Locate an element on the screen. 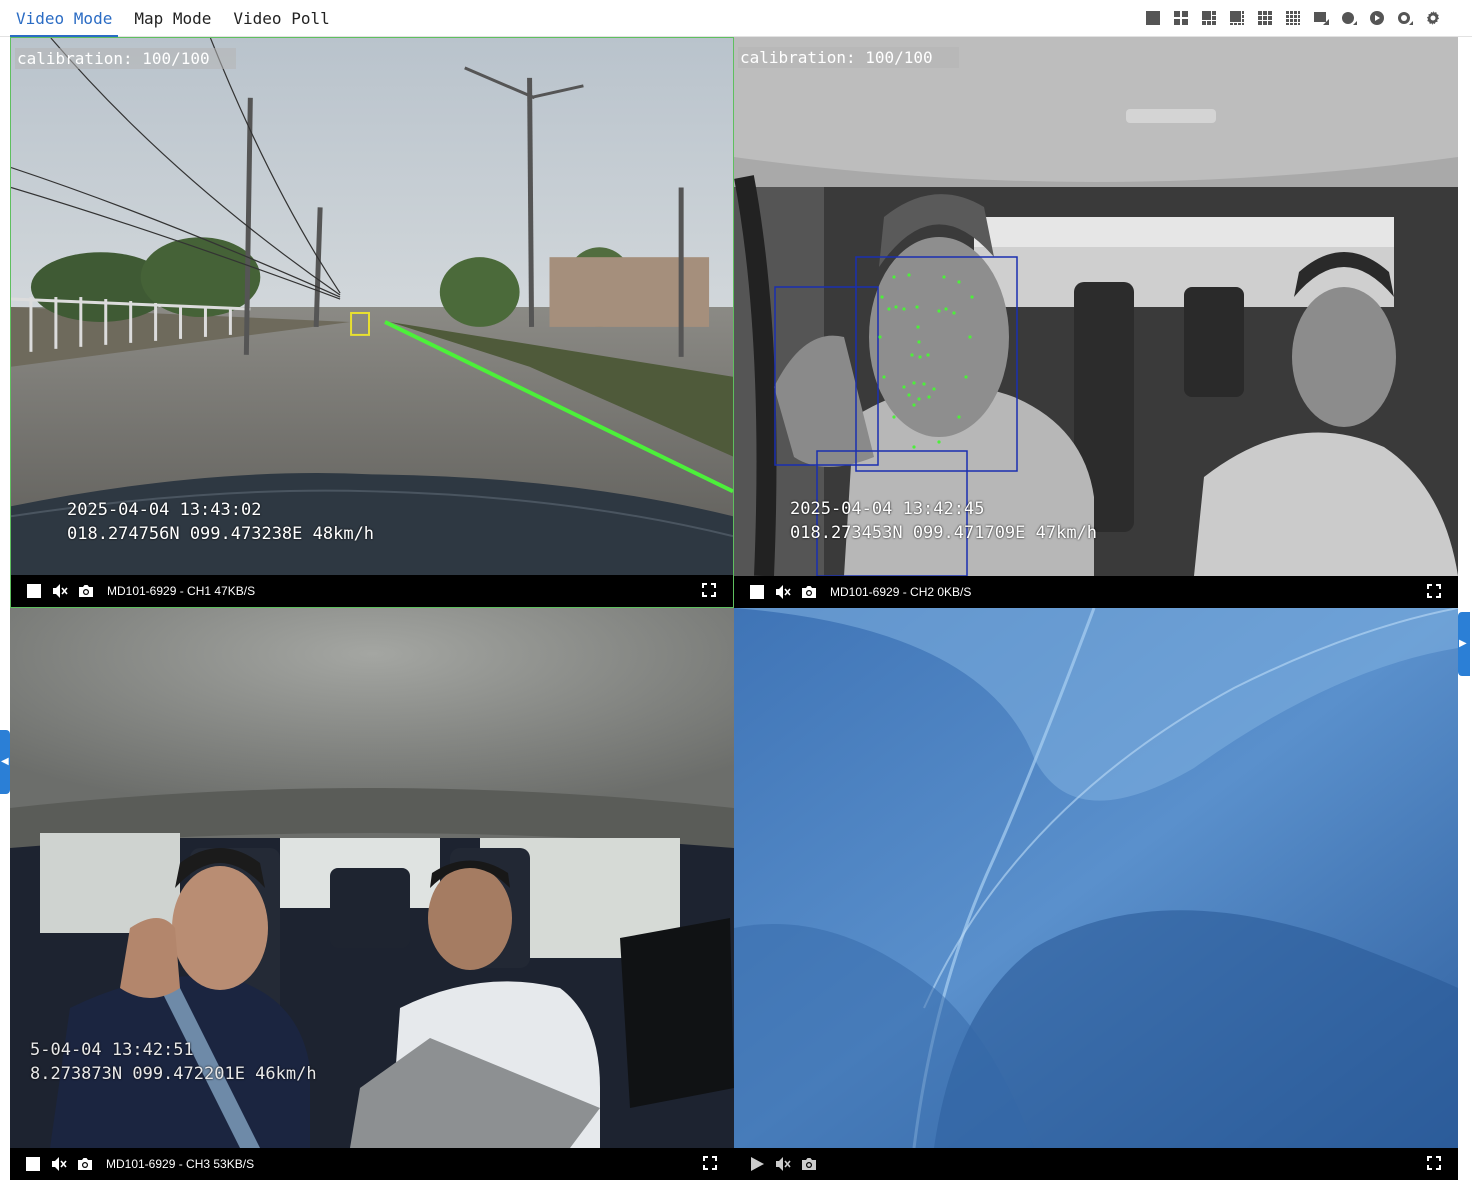  osd-time: 5-04-04 13:42:51 is located at coordinates (112, 1050).